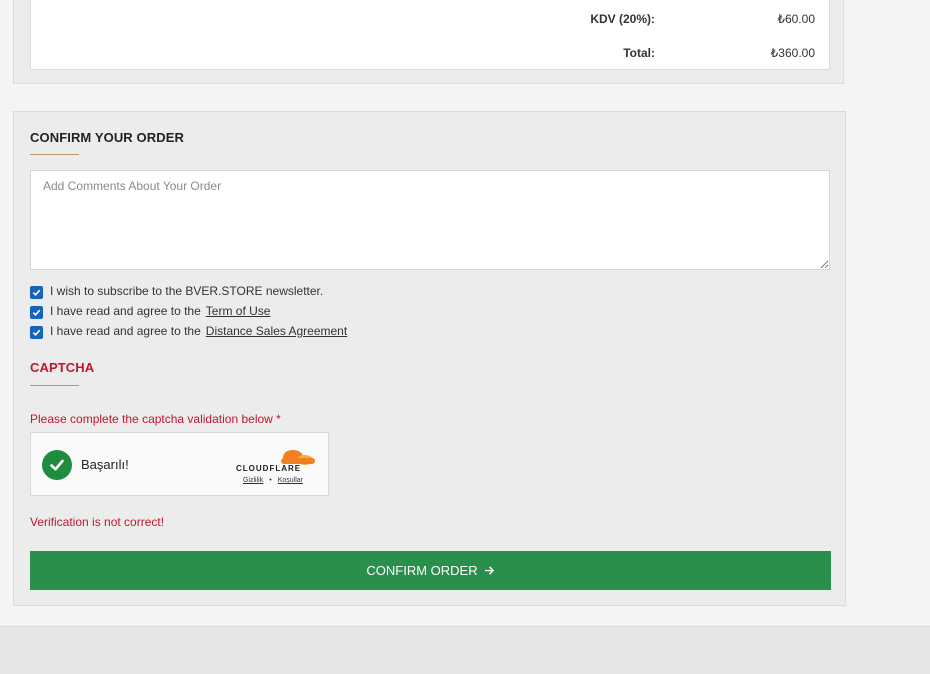 The width and height of the screenshot is (930, 674). Describe the element at coordinates (62, 367) in the screenshot. I see `captcha-title: CAPTCHA` at that location.